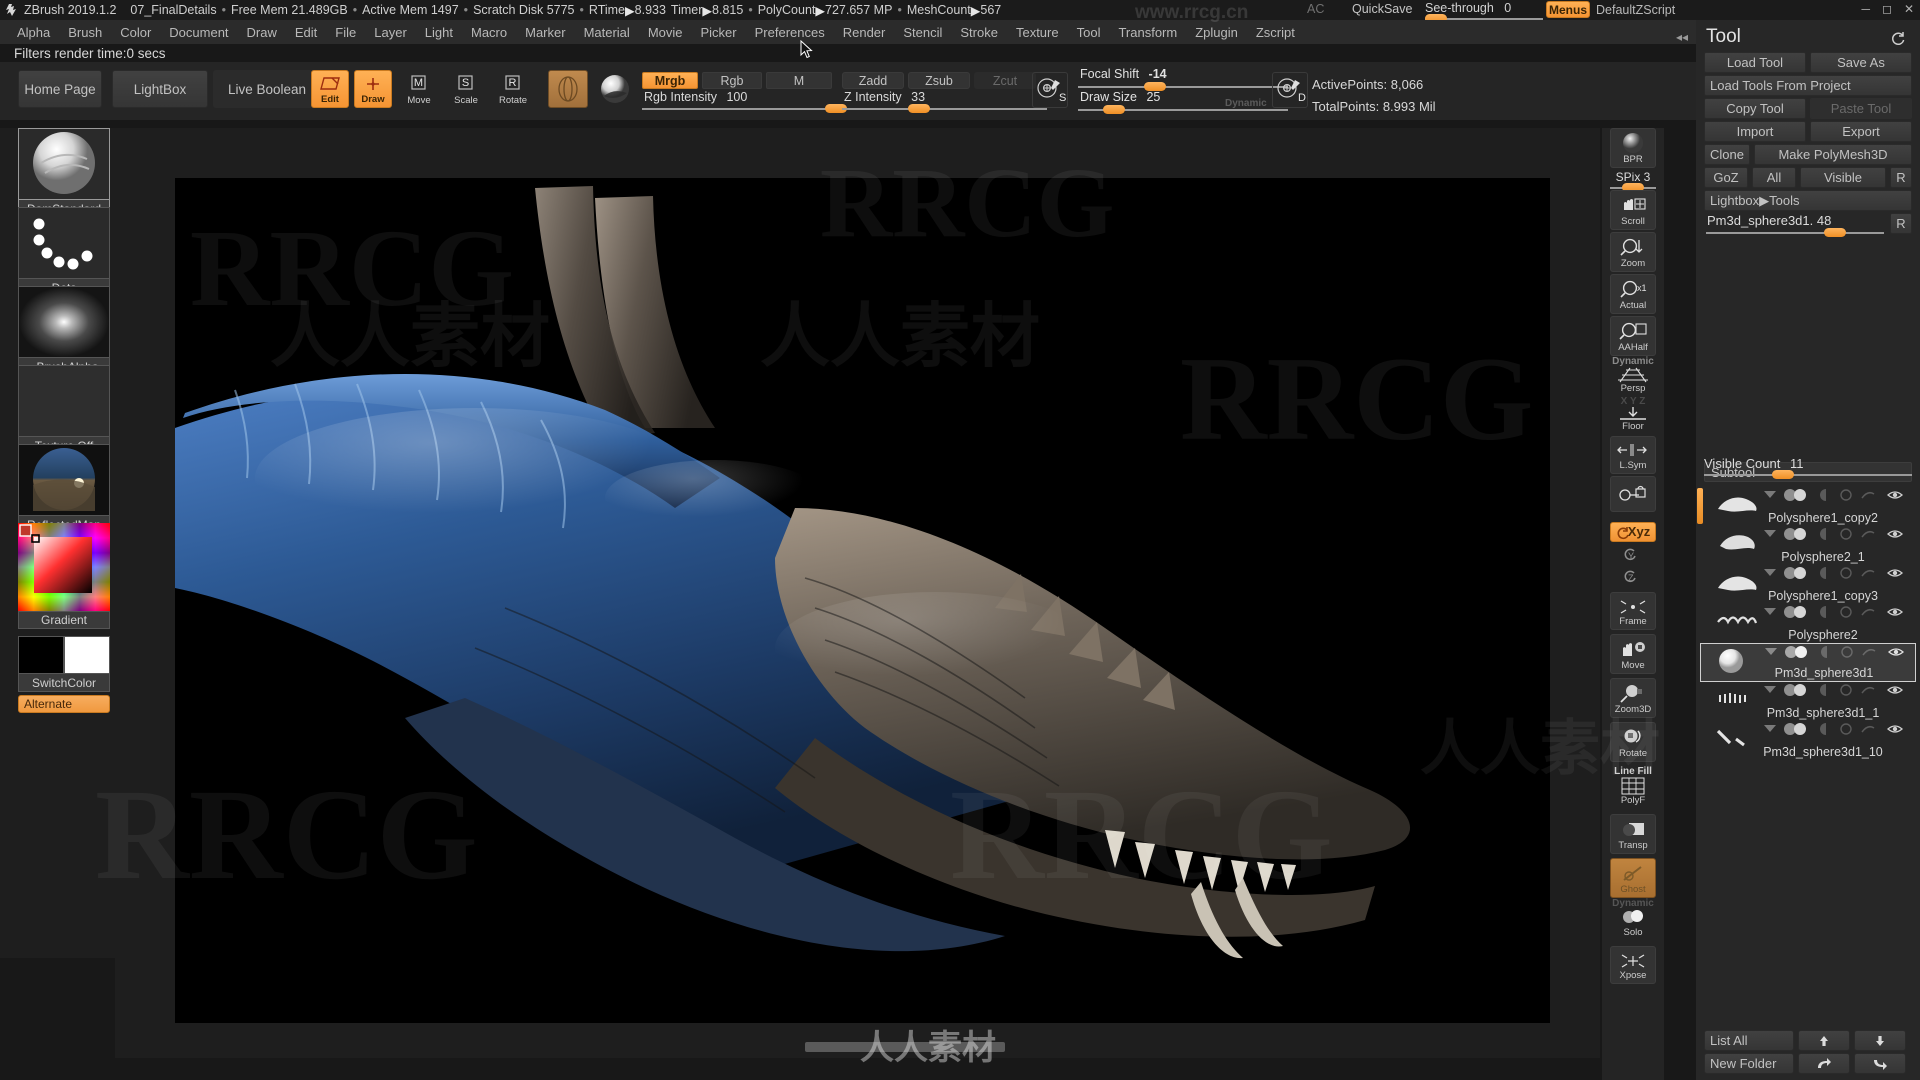 The height and width of the screenshot is (1080, 1920). Describe the element at coordinates (1633, 924) in the screenshot. I see `solo-button: Solo` at that location.